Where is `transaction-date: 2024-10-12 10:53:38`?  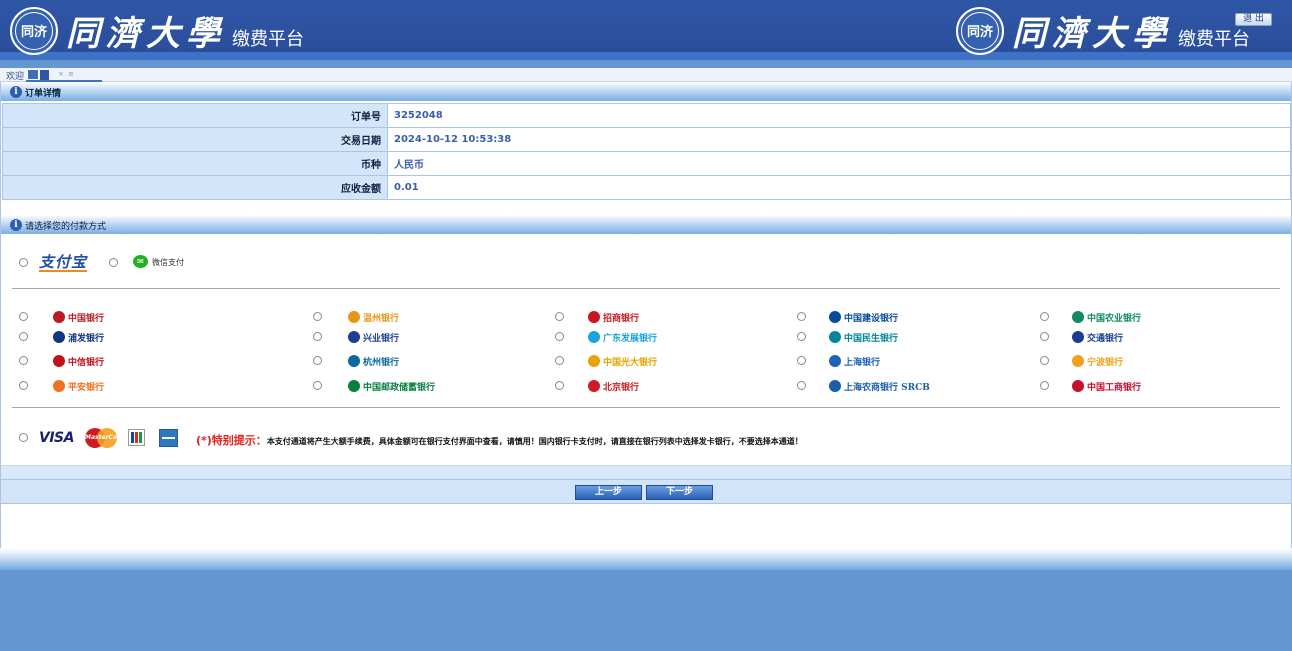 transaction-date: 2024-10-12 10:53:38 is located at coordinates (839, 139).